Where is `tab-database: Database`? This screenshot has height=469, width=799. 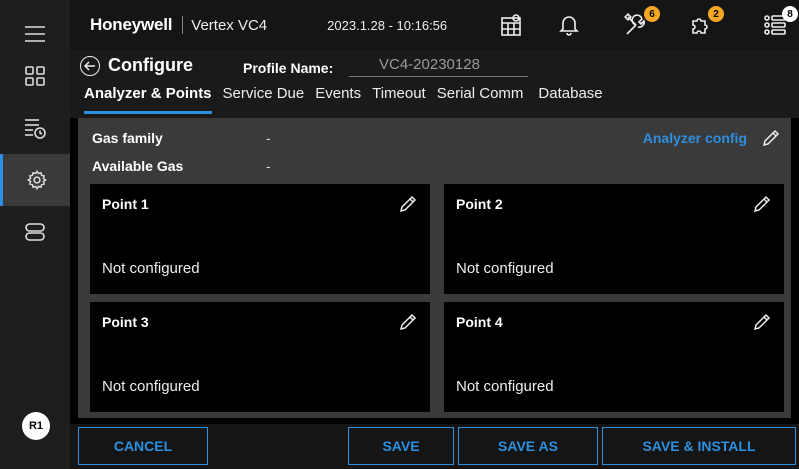 tab-database: Database is located at coordinates (570, 99).